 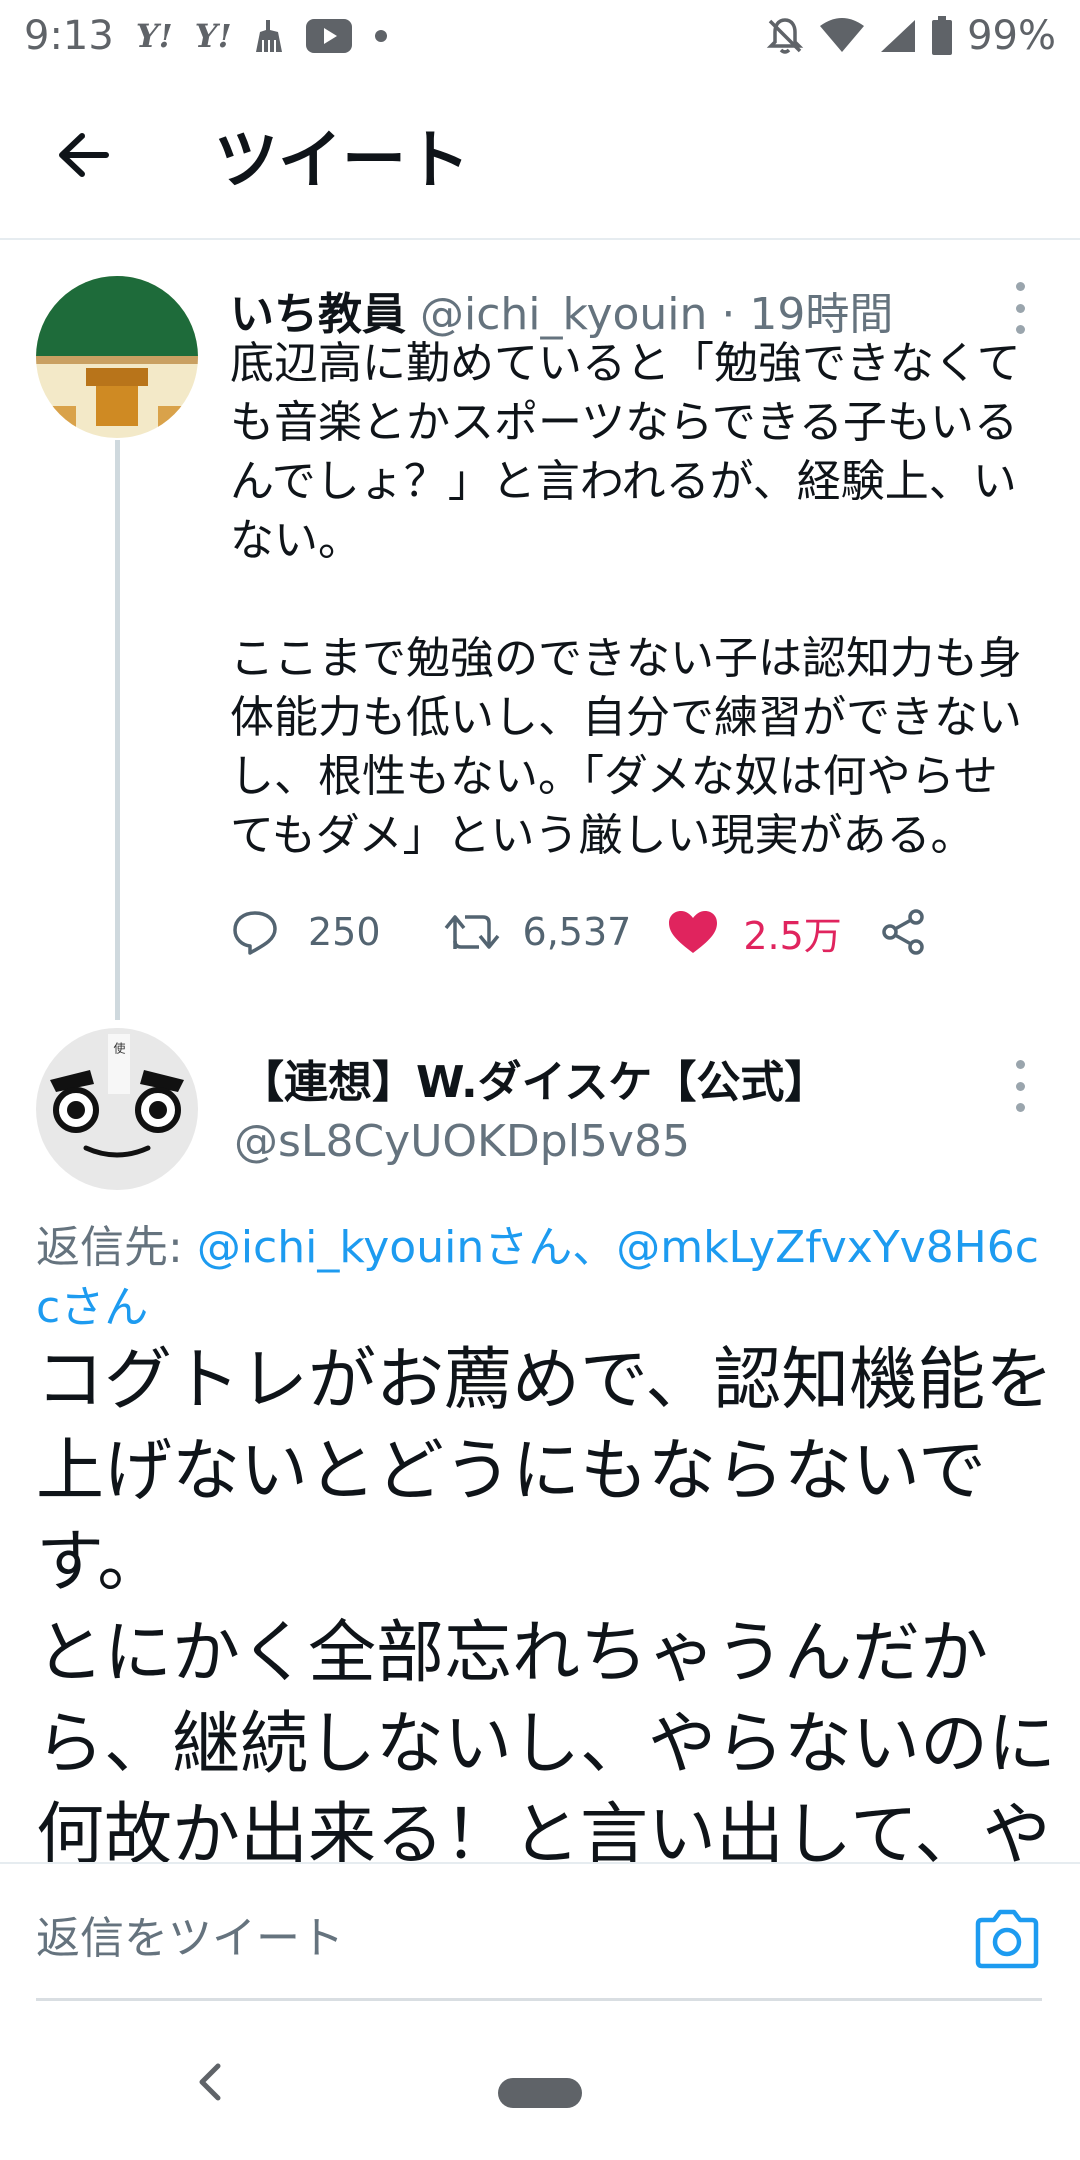 I want to click on author-name: 【連想】W.ダイスケ【公式】, so click(x=534, y=1078).